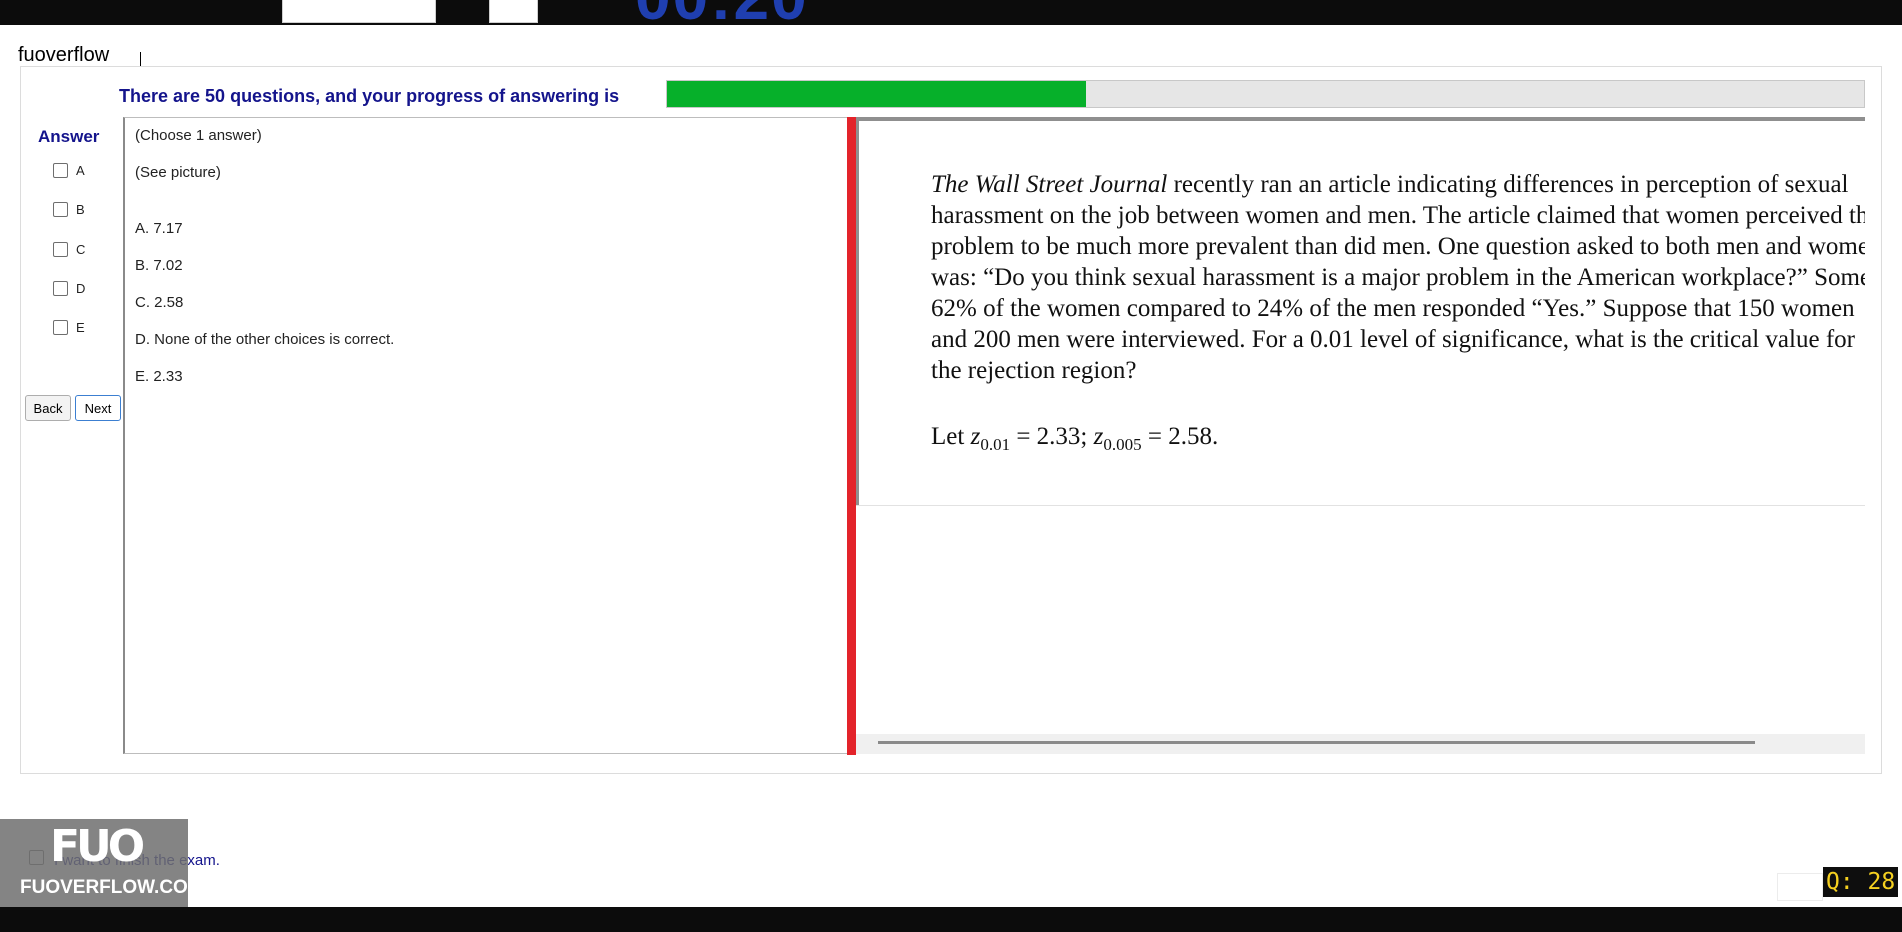 The height and width of the screenshot is (932, 1902). What do you see at coordinates (951, 12) in the screenshot?
I see `top-bar: 00:20` at bounding box center [951, 12].